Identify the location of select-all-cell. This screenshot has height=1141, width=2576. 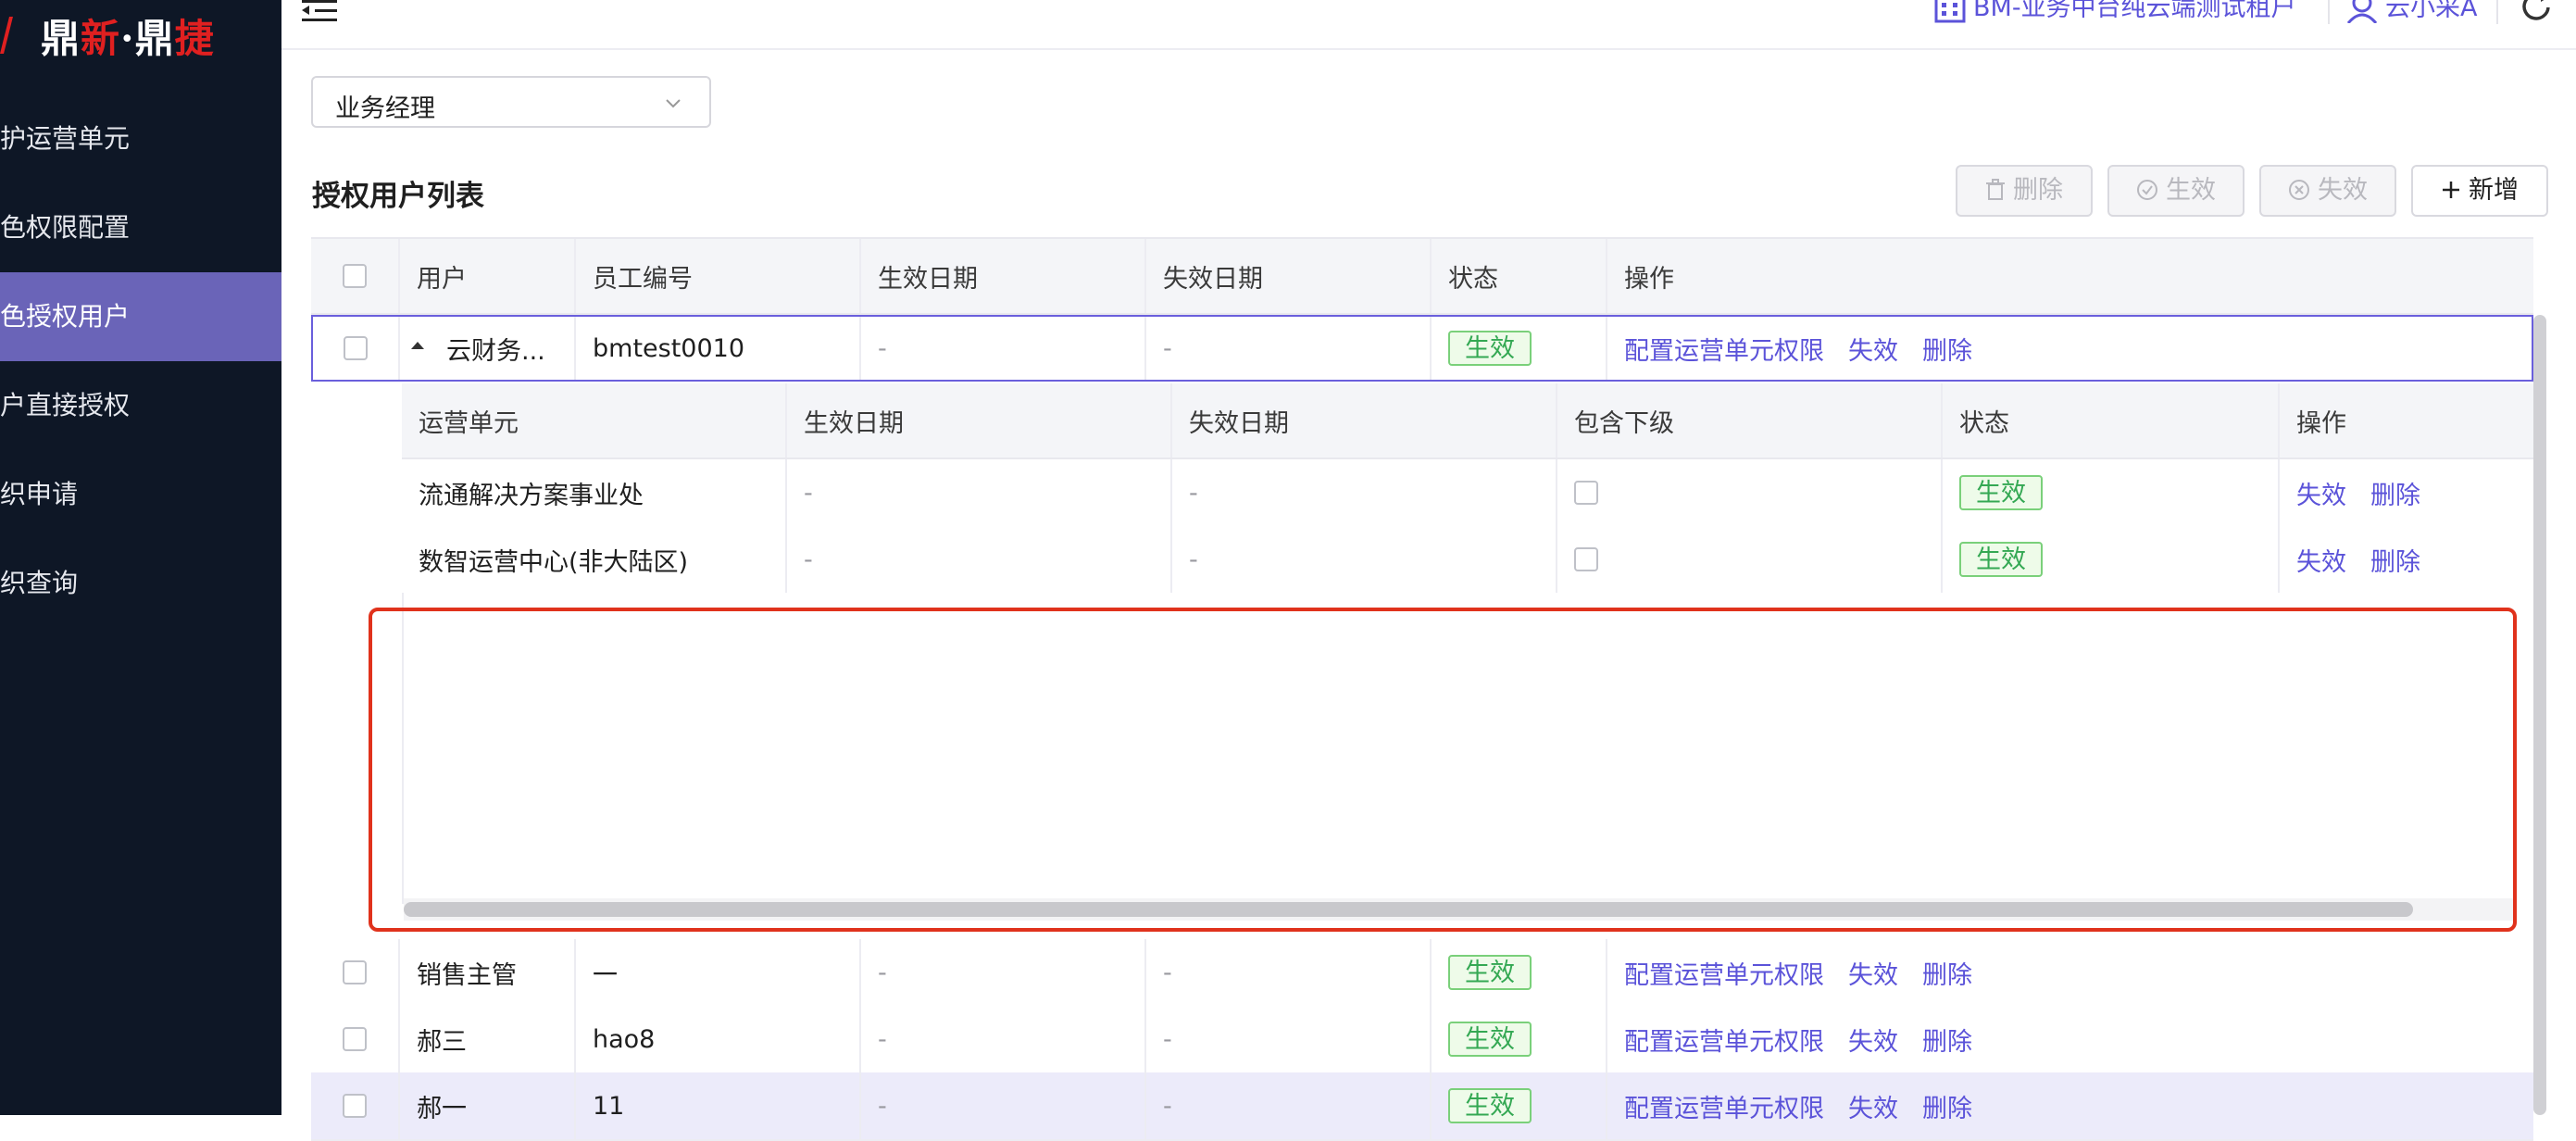
(356, 276).